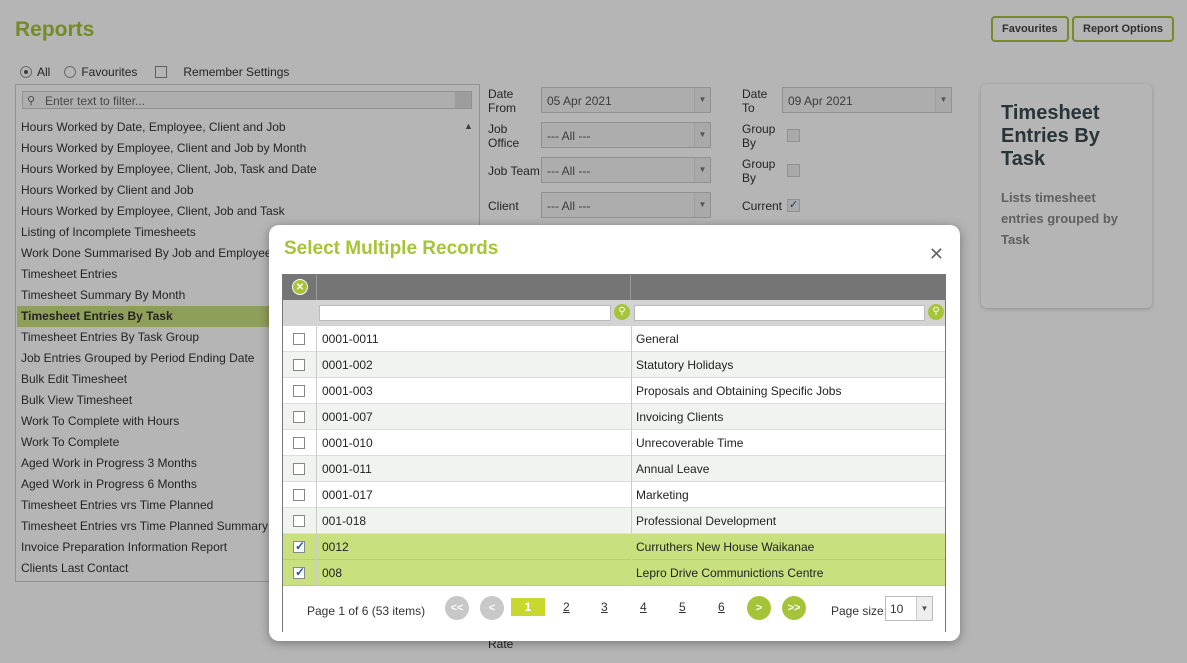 This screenshot has height=663, width=1187. What do you see at coordinates (909, 608) in the screenshot?
I see `page-size-select: 10 ▼` at bounding box center [909, 608].